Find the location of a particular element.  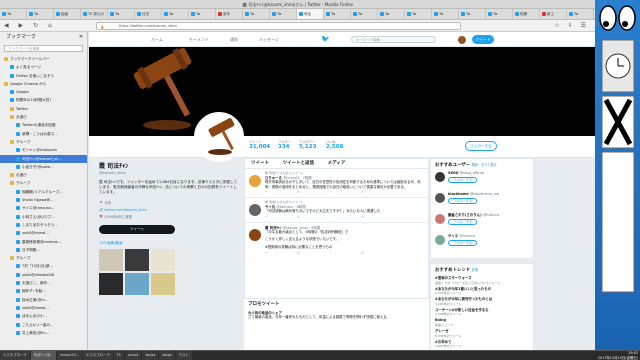

media-header: 133 画像/動画 is located at coordinates (169, 243).